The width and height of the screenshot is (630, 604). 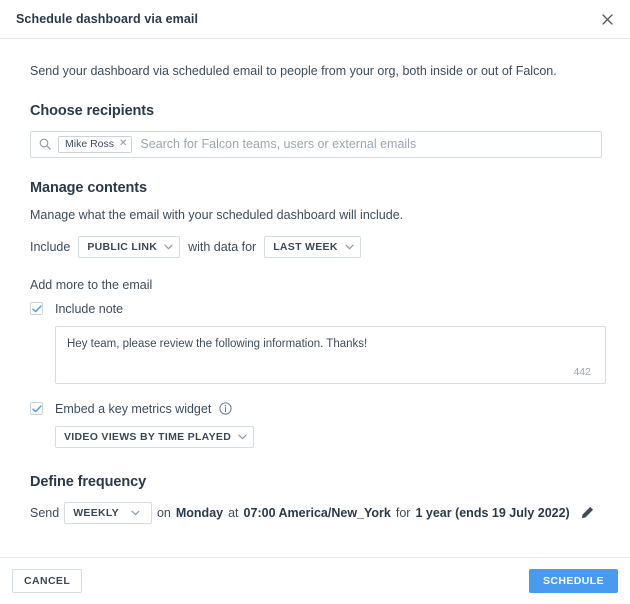 What do you see at coordinates (91, 284) in the screenshot?
I see `add-more-label: Add more to the email` at bounding box center [91, 284].